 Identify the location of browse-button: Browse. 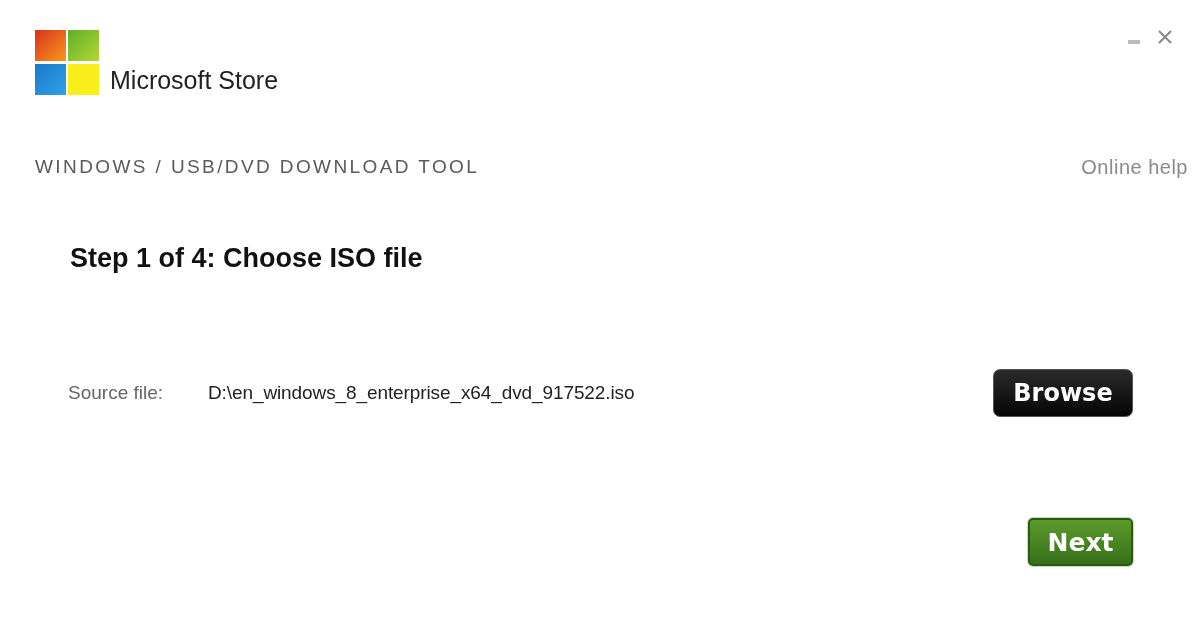
(1063, 393).